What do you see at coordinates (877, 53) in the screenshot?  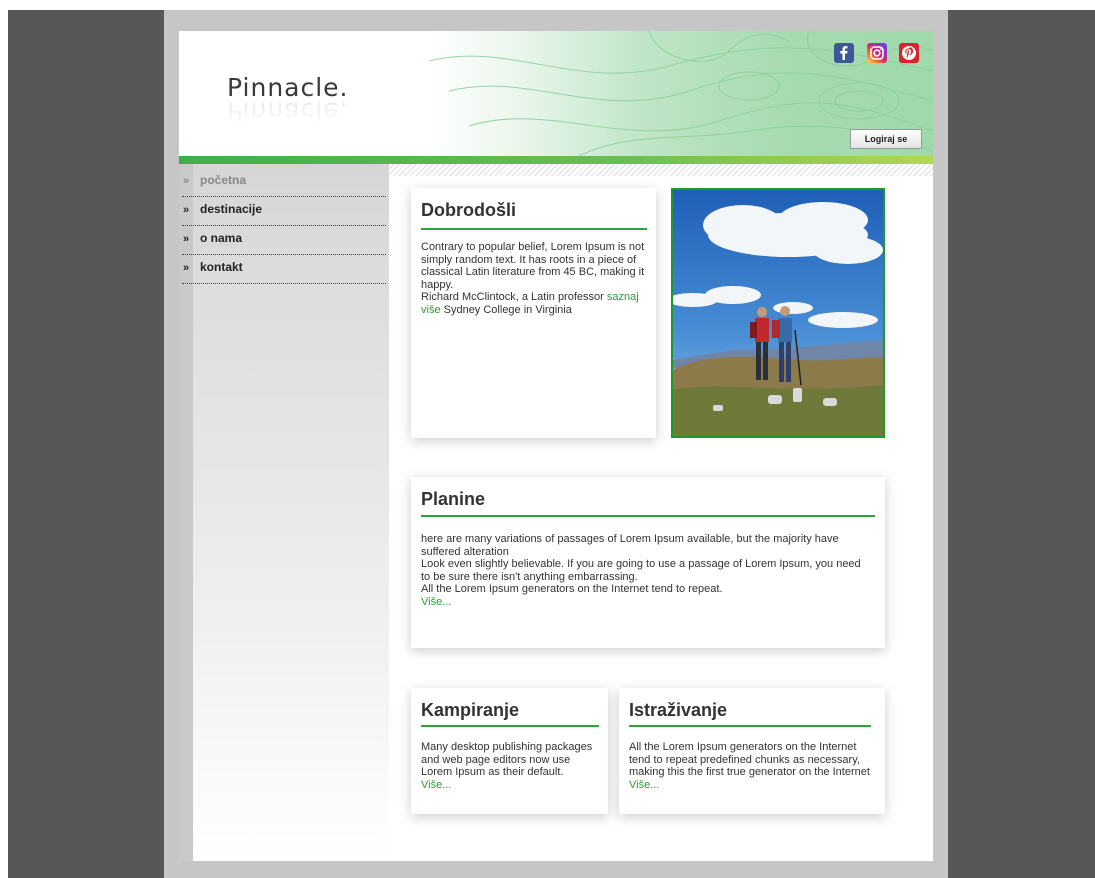 I see `instagram-icon` at bounding box center [877, 53].